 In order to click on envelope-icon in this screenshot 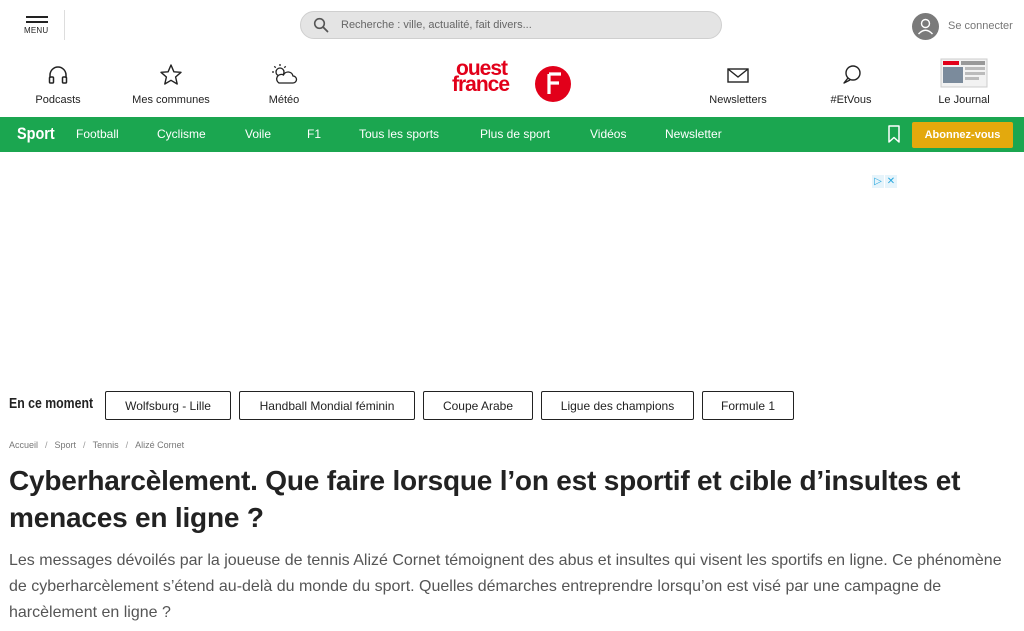, I will do `click(738, 75)`.